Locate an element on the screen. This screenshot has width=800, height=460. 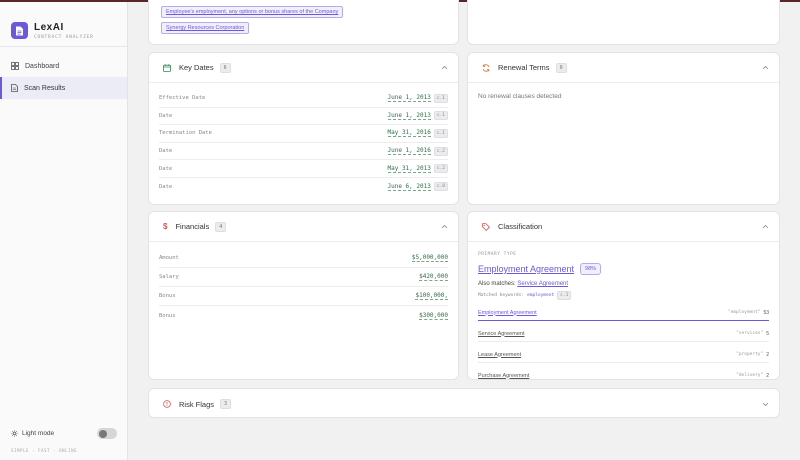
date-row: Date June 1, 2013 c.1 is located at coordinates (303, 117).